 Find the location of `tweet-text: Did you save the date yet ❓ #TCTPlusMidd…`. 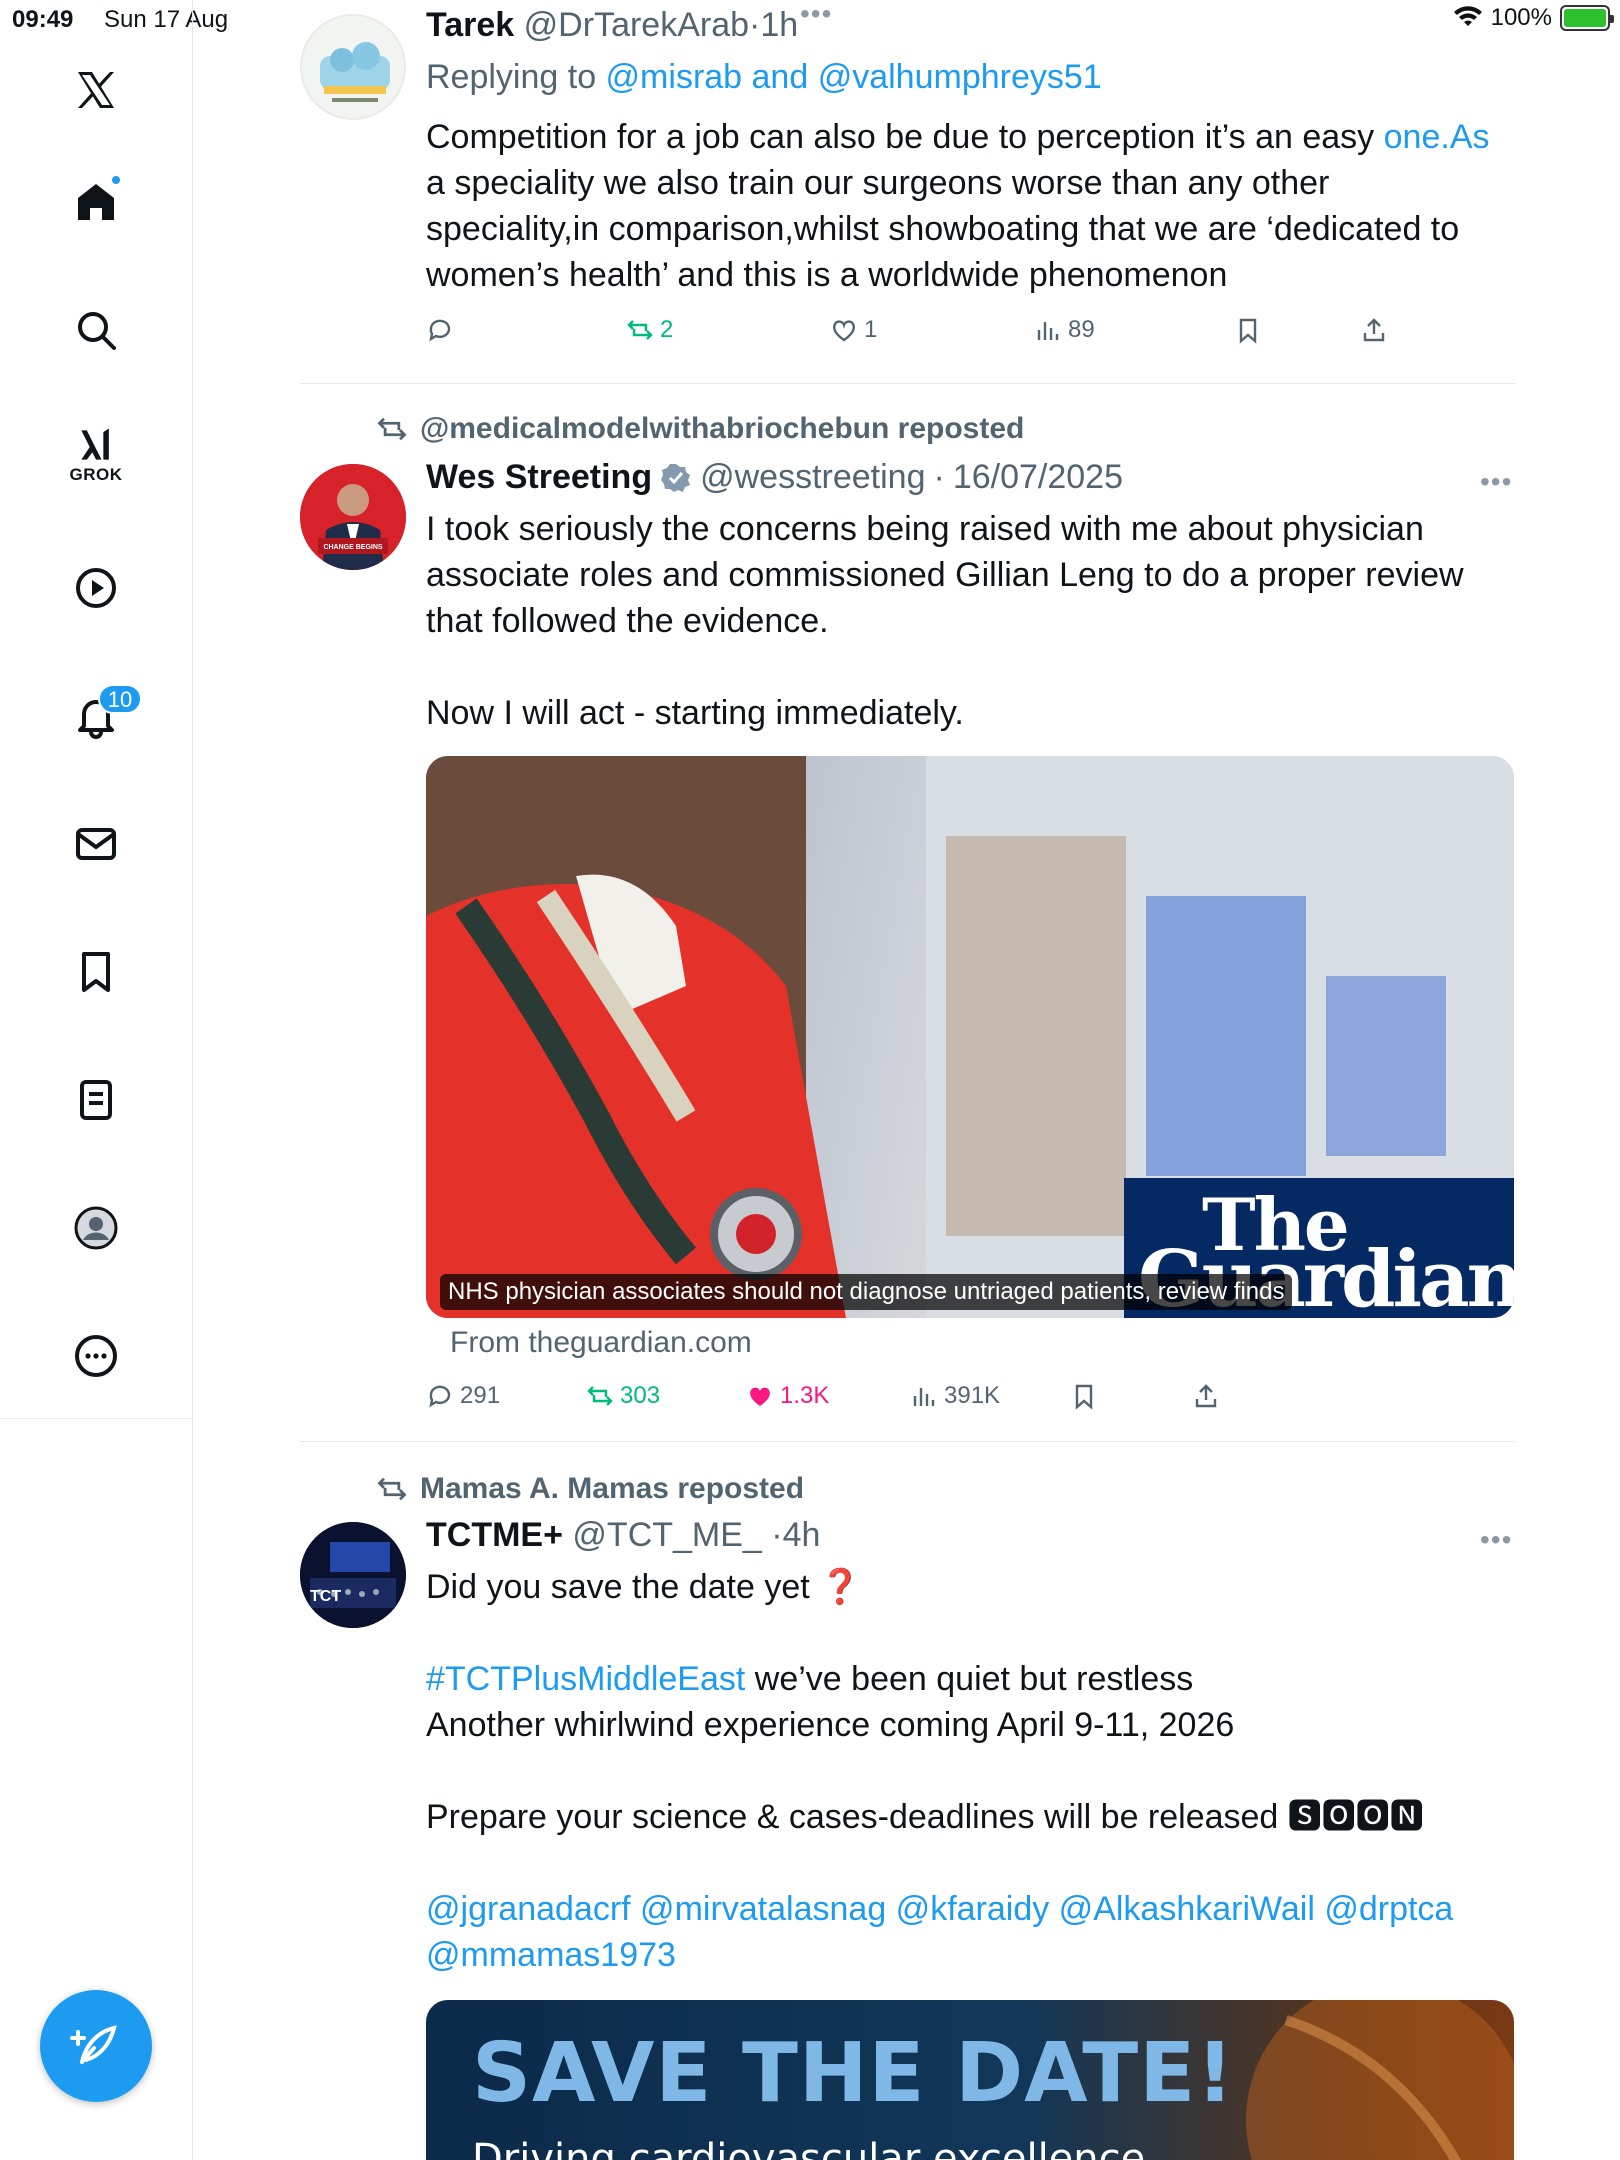

tweet-text: Did you save the date yet ❓ #TCTPlusMidd… is located at coordinates (966, 1771).